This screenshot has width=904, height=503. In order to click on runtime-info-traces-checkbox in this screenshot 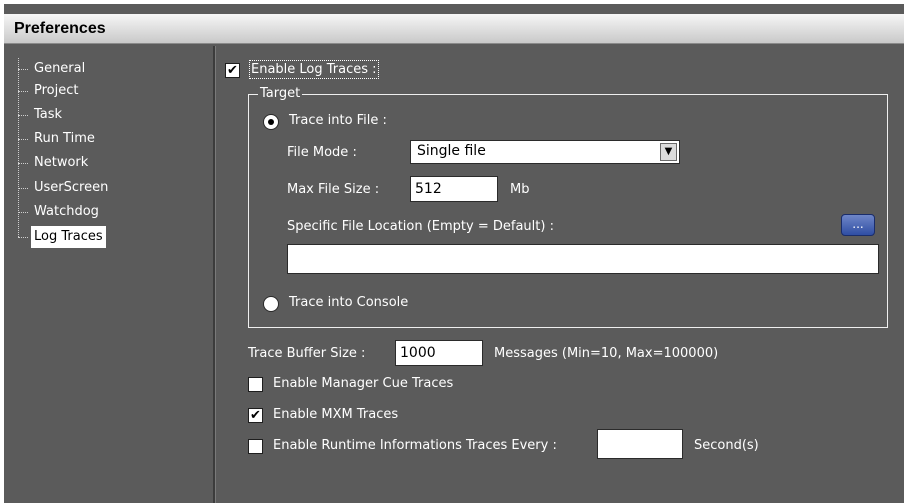, I will do `click(255, 446)`.